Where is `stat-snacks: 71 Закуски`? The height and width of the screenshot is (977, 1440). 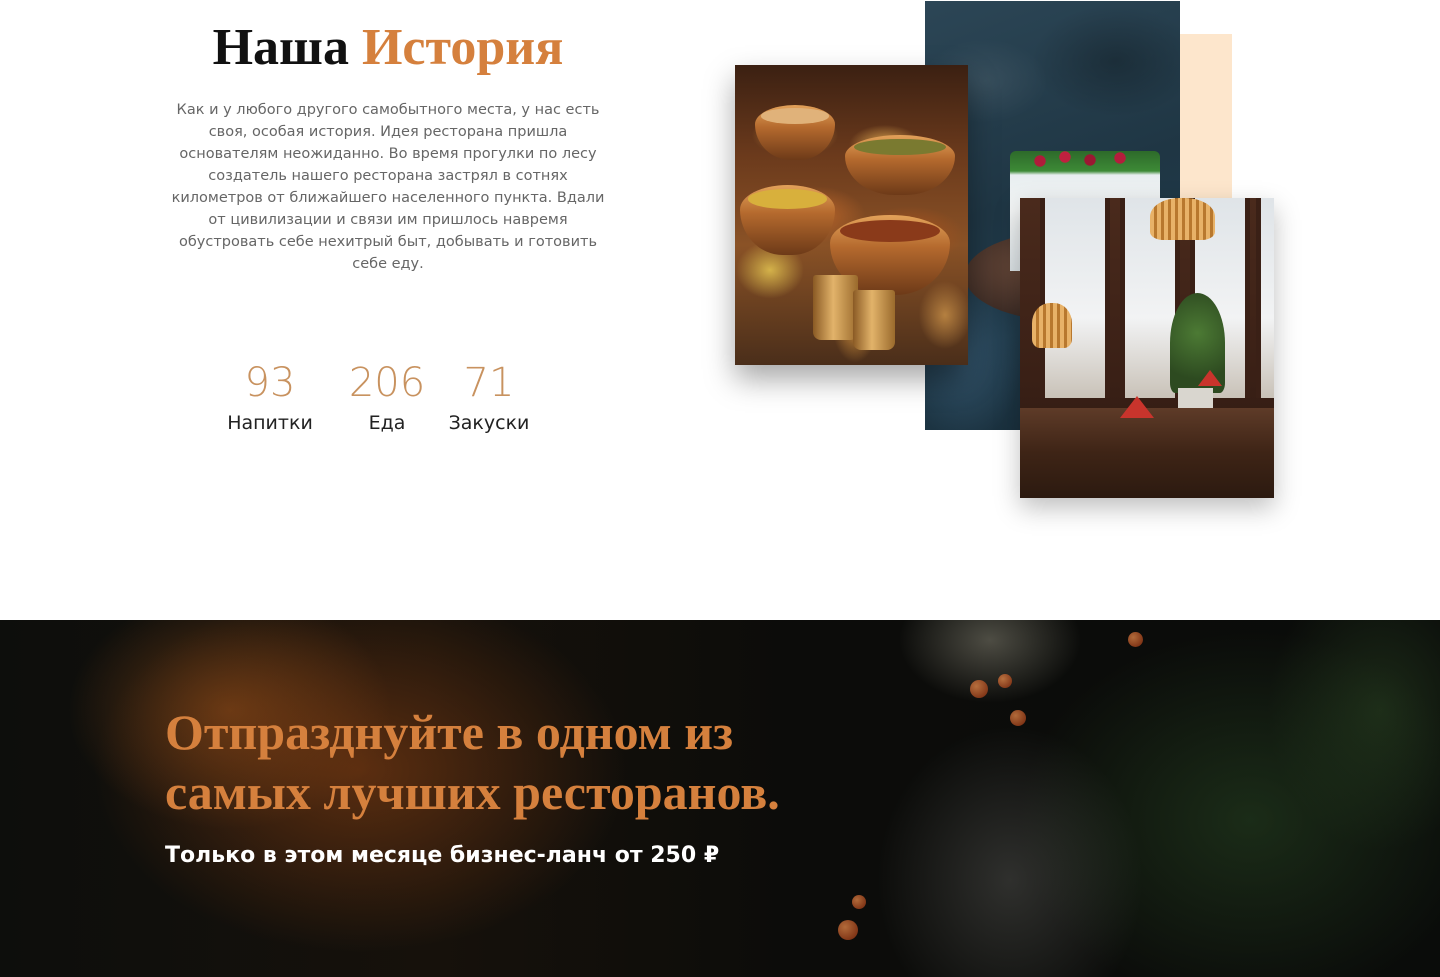
stat-snacks: 71 Закуски is located at coordinates (489, 398).